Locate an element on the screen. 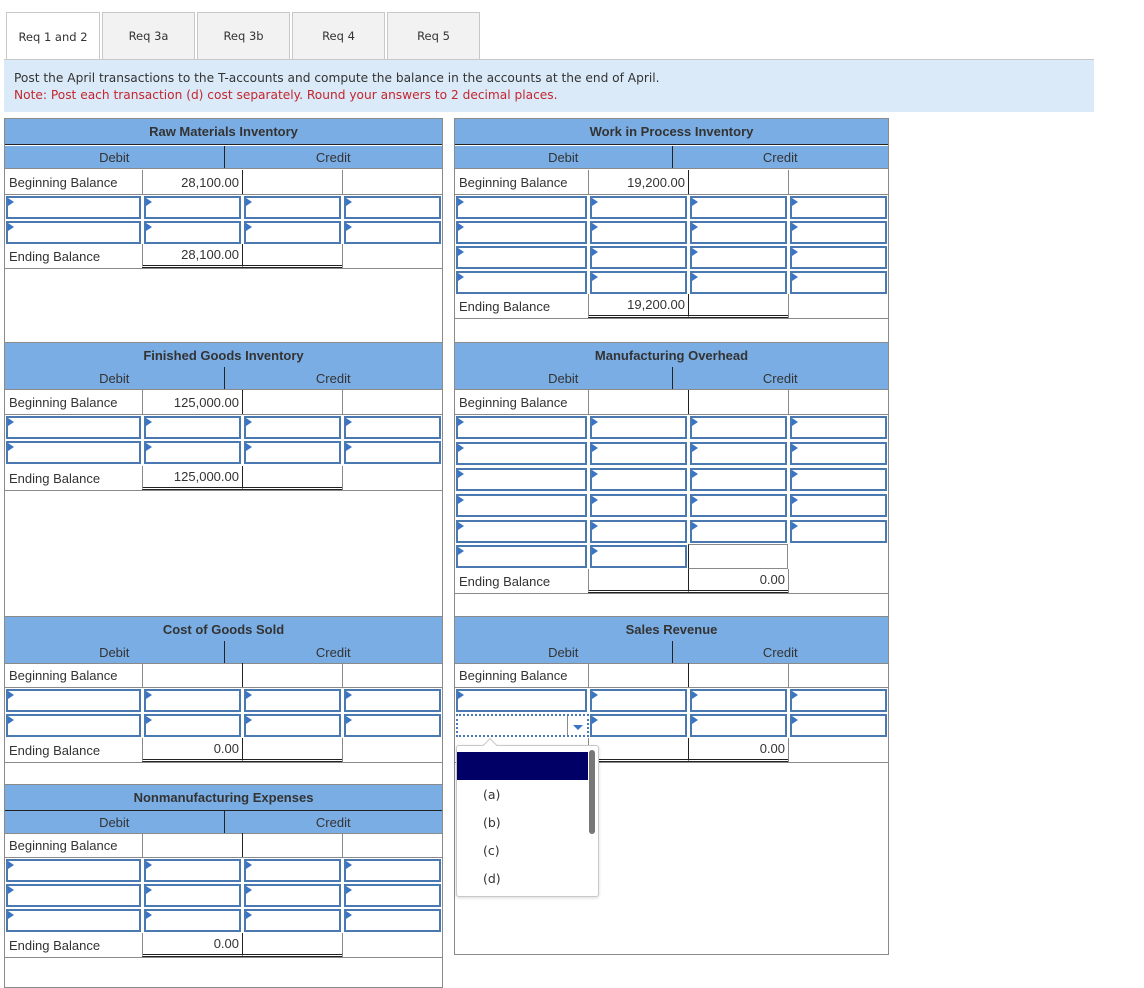 This screenshot has width=1144, height=988. dropdown-option-blank is located at coordinates (522, 766).